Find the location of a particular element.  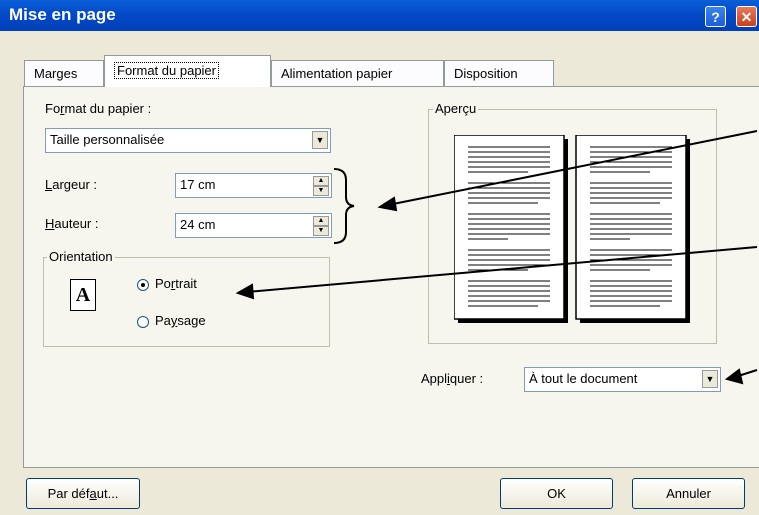

tab-label: Marges is located at coordinates (56, 73).